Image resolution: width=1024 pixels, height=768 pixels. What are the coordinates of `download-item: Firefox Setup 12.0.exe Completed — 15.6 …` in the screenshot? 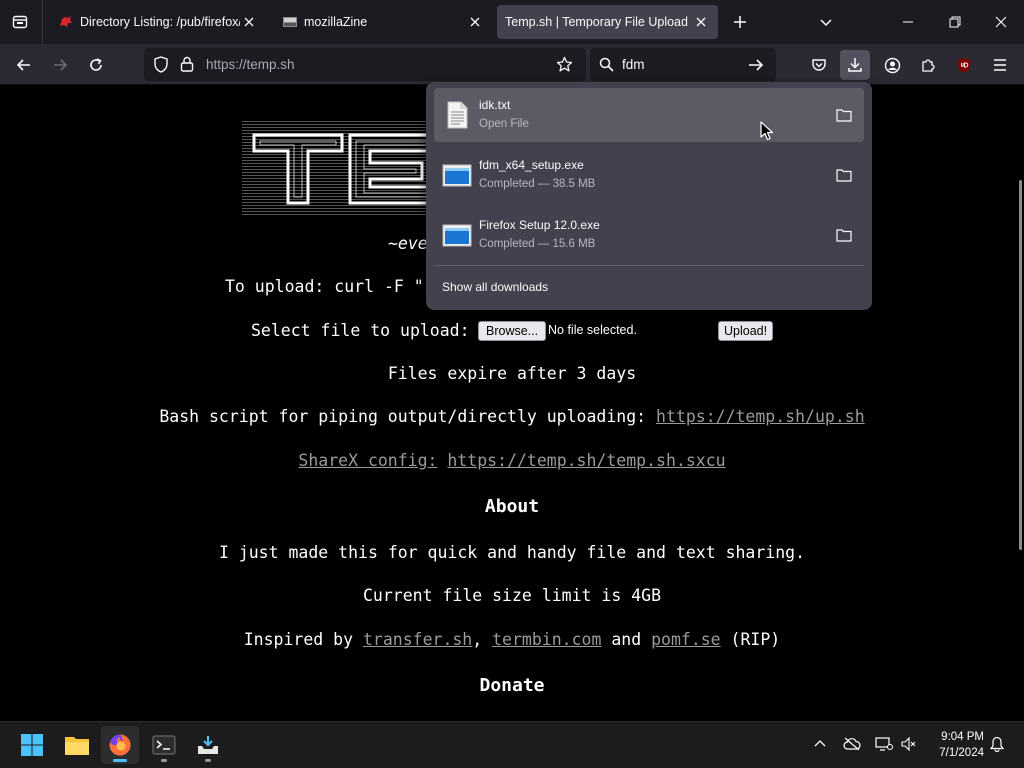 It's located at (649, 235).